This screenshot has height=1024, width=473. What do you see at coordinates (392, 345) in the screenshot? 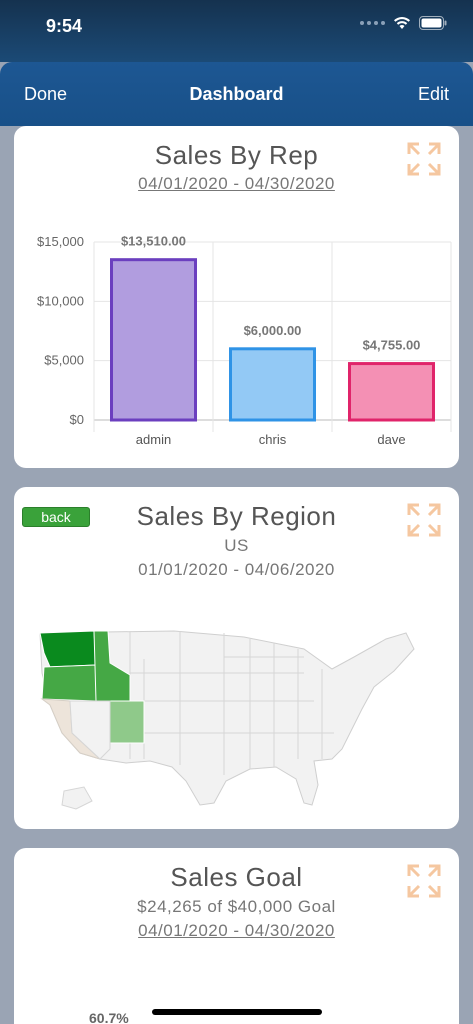
I see `bar-value-label: $4,755.00` at bounding box center [392, 345].